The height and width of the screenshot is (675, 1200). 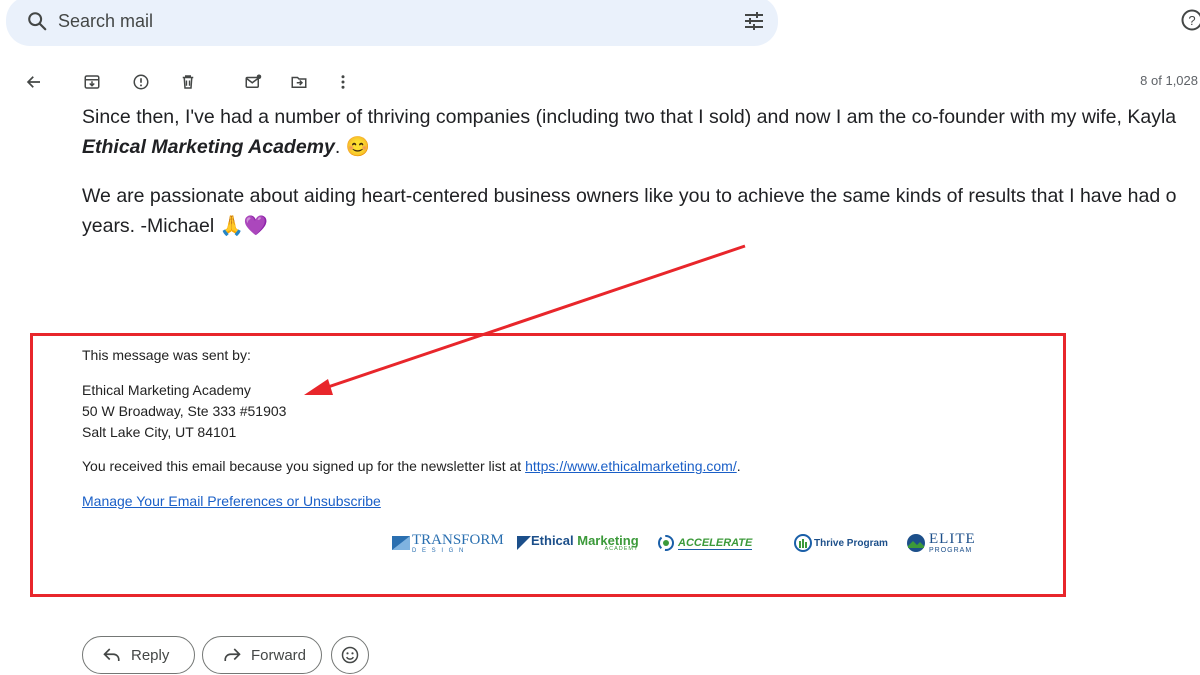 I want to click on forward-label: Forward, so click(x=279, y=655).